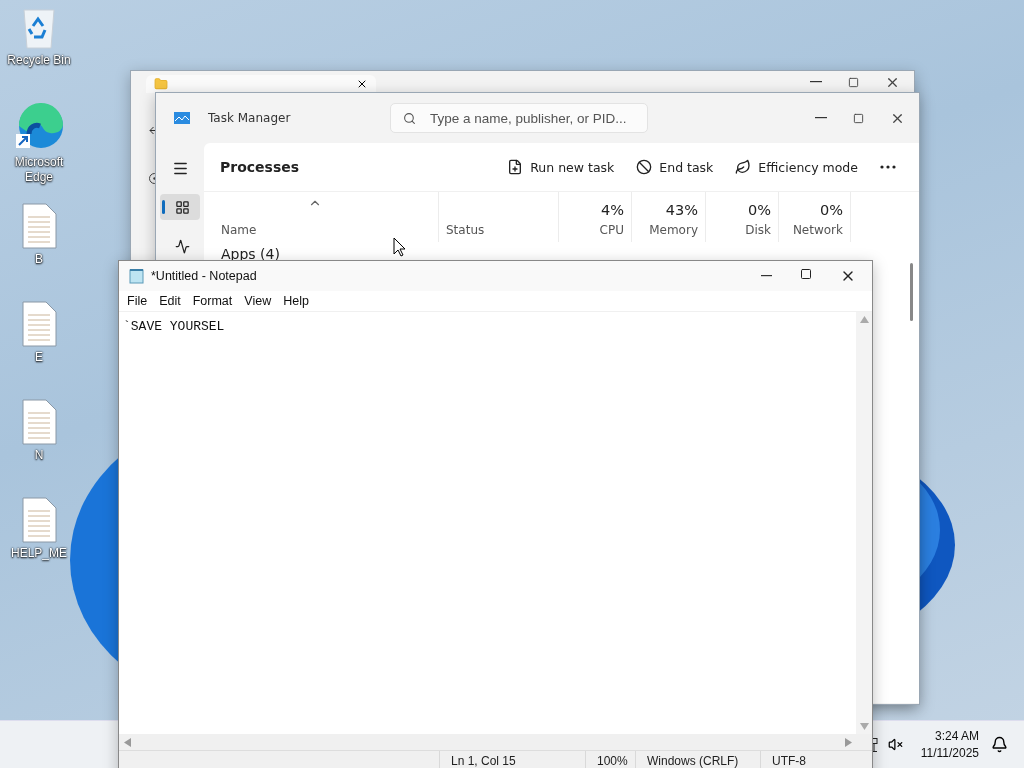 This screenshot has height=768, width=1024. Describe the element at coordinates (815, 759) in the screenshot. I see `status-text: UTF-8` at that location.